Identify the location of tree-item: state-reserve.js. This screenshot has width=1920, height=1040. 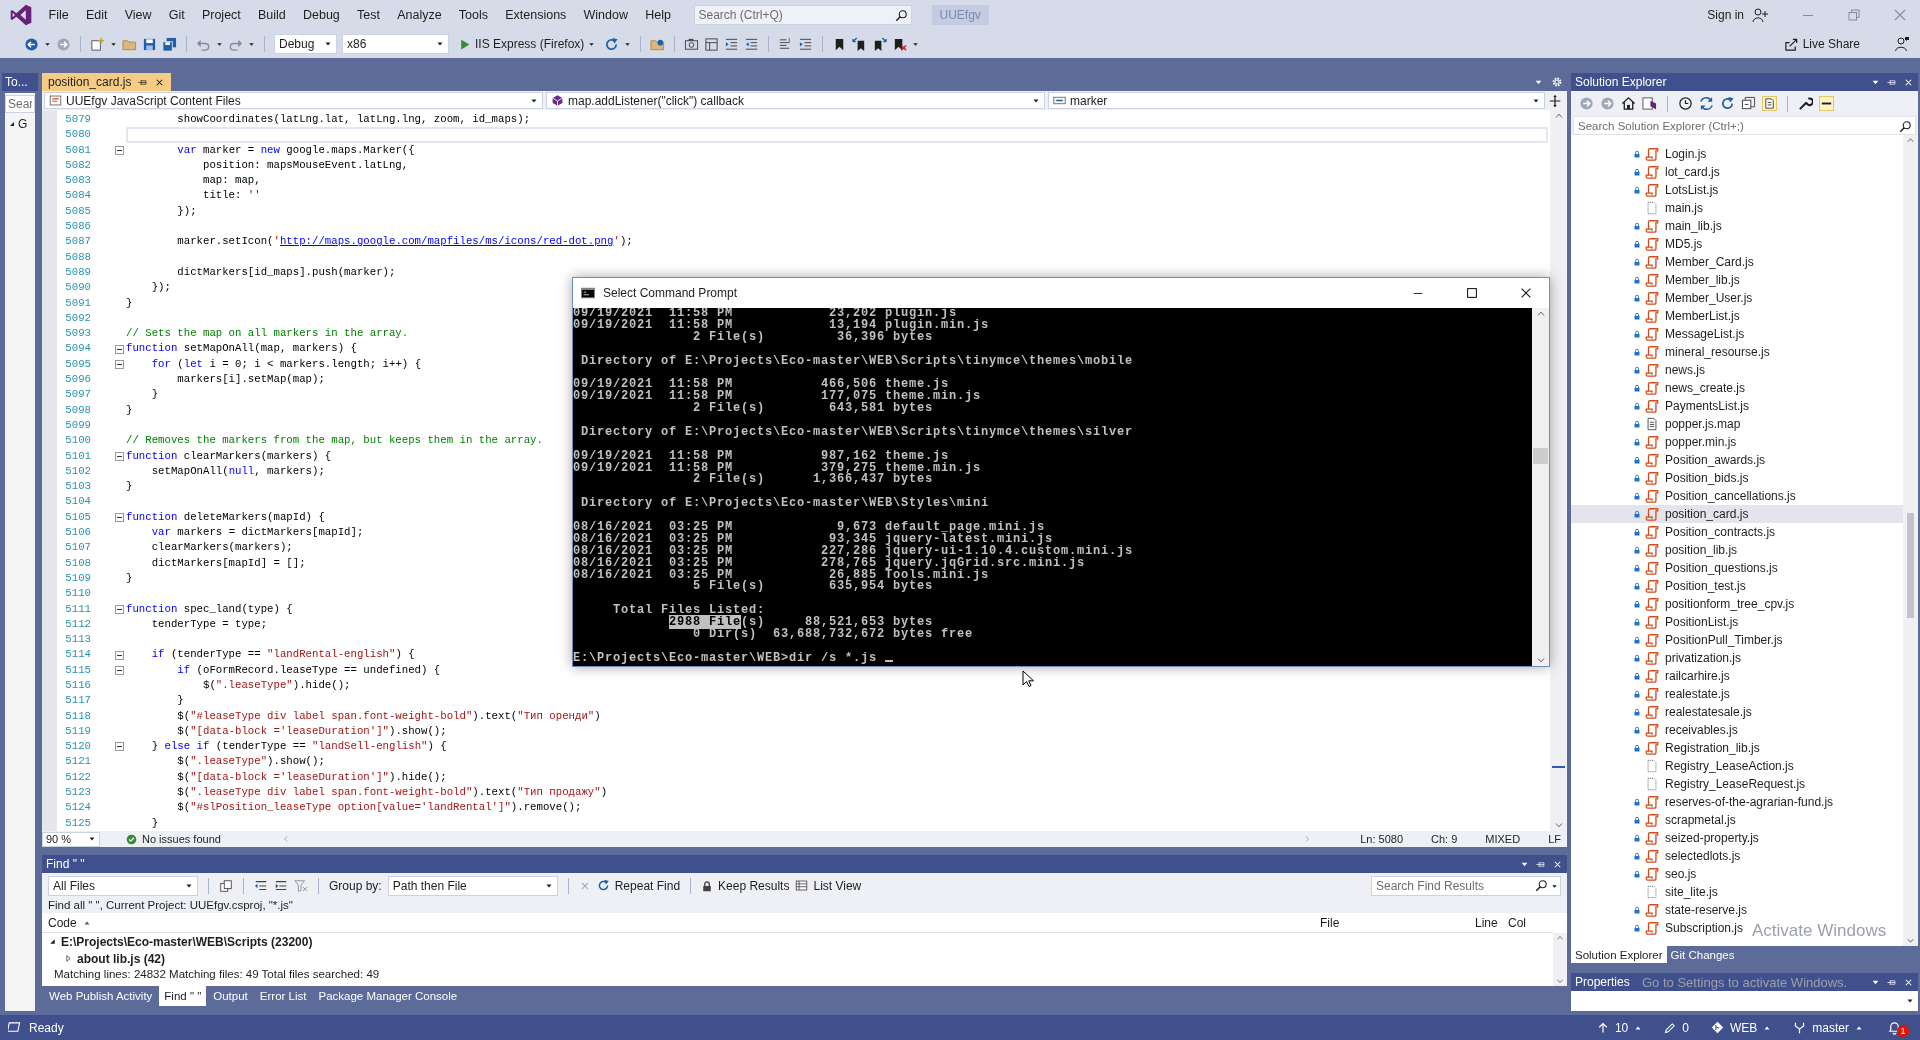
(1659, 910).